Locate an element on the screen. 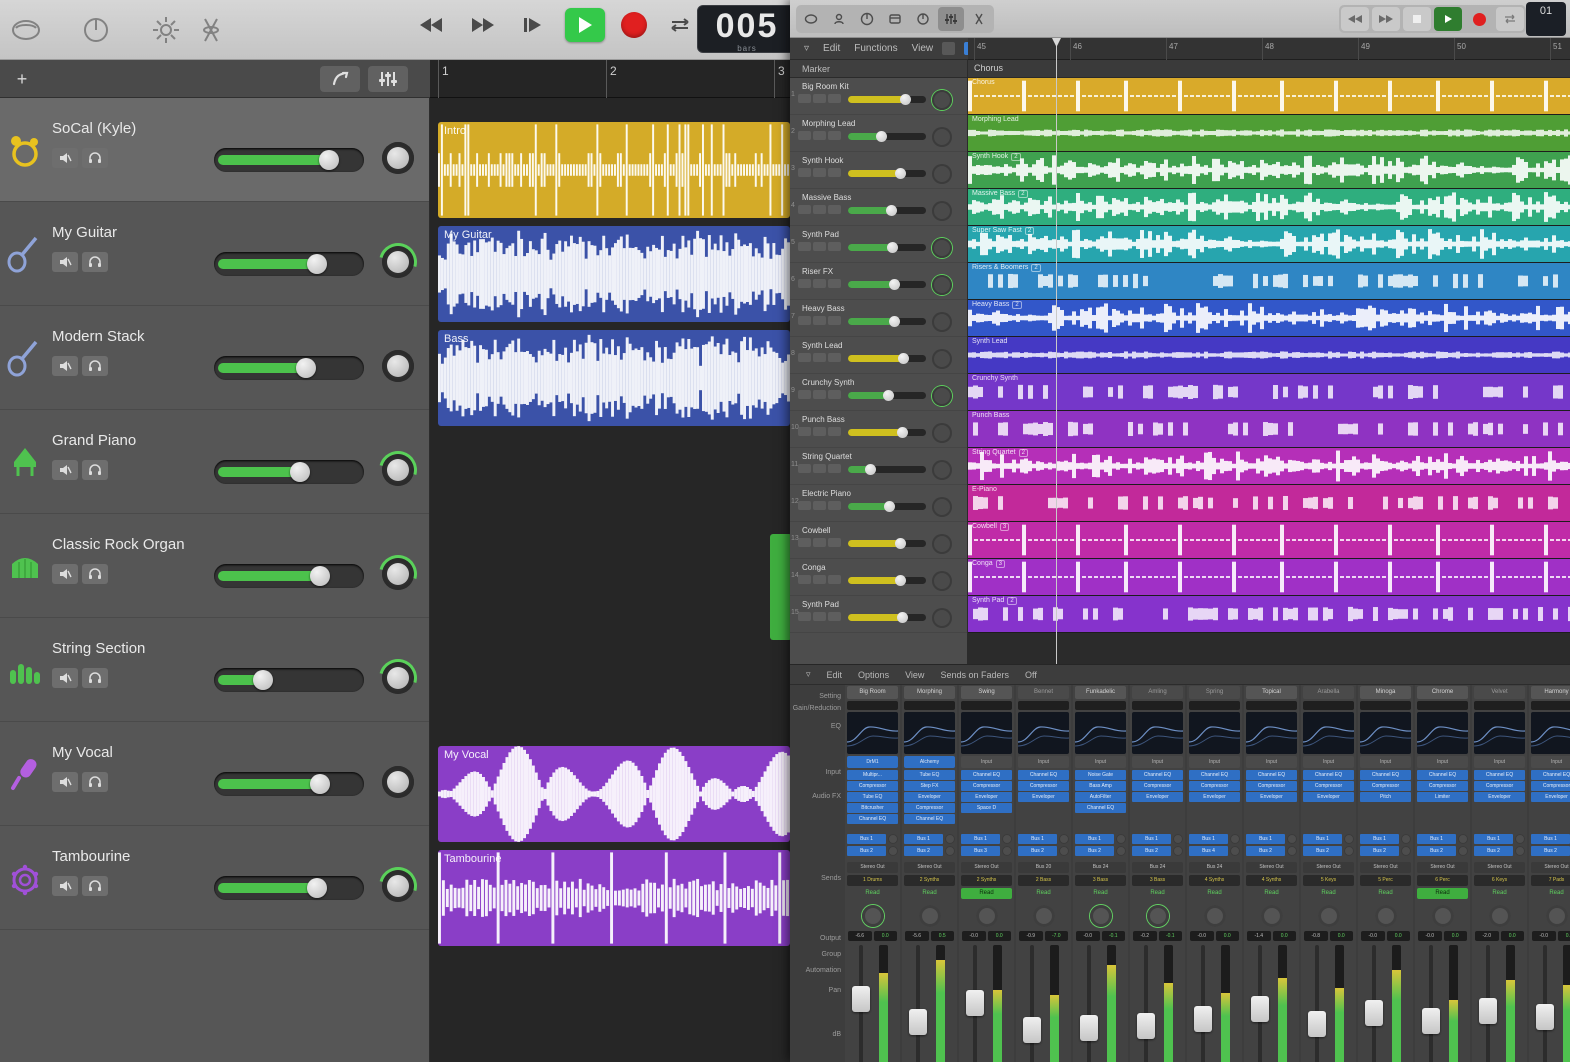 The height and width of the screenshot is (1062, 1570). cycle-button is located at coordinates (680, 25).